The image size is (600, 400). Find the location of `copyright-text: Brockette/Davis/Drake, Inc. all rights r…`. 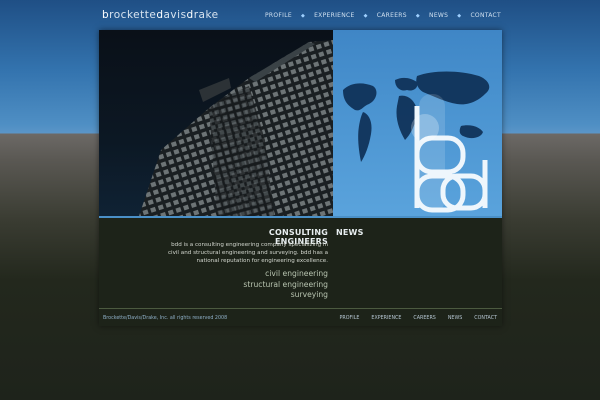

copyright-text: Brockette/Davis/Drake, Inc. all rights r… is located at coordinates (165, 318).